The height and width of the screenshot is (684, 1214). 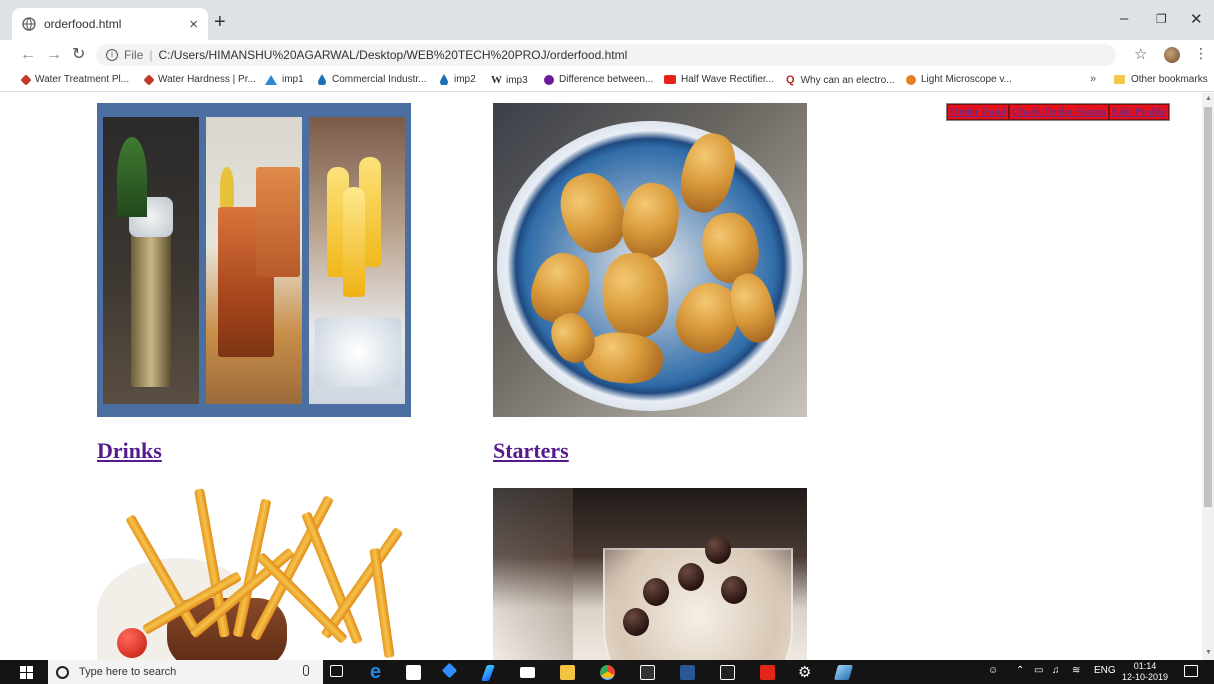 I want to click on tab-close-icon: ×, so click(x=193, y=24).